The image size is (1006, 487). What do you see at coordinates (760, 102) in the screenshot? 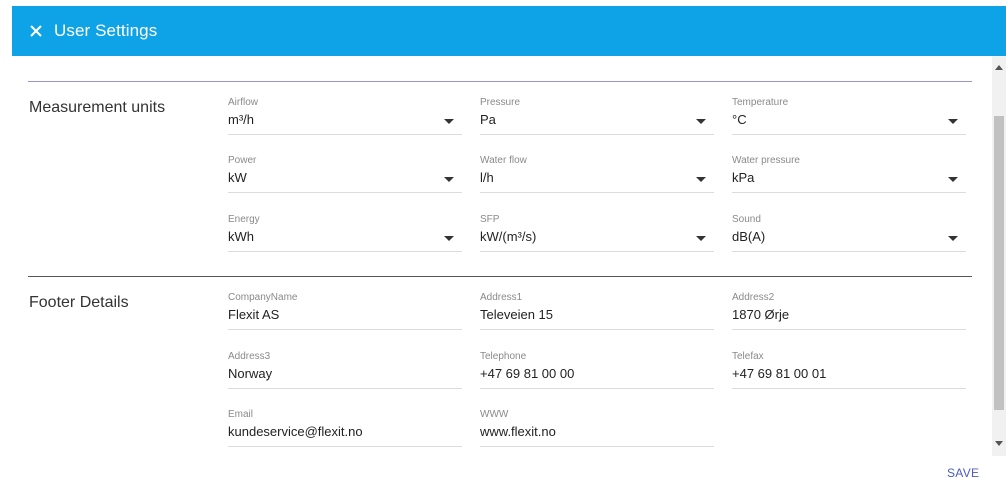
I see `field-label: Temperature` at bounding box center [760, 102].